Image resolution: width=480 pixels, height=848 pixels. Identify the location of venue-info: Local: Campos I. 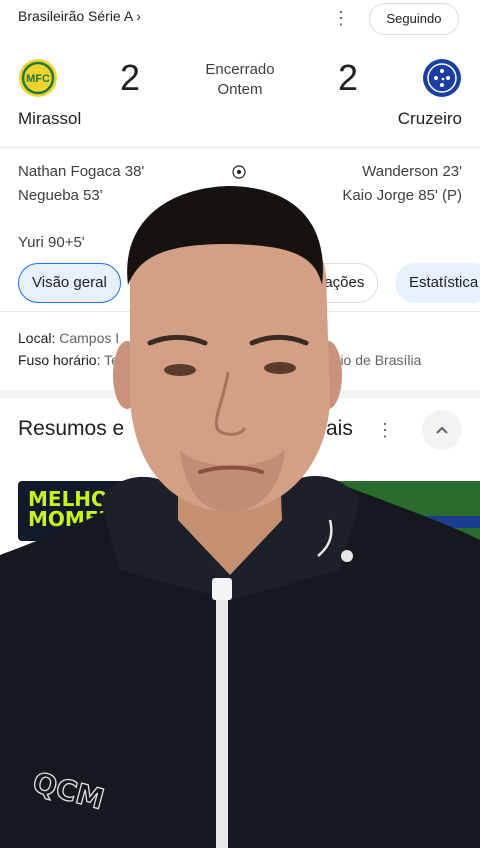
(68, 338).